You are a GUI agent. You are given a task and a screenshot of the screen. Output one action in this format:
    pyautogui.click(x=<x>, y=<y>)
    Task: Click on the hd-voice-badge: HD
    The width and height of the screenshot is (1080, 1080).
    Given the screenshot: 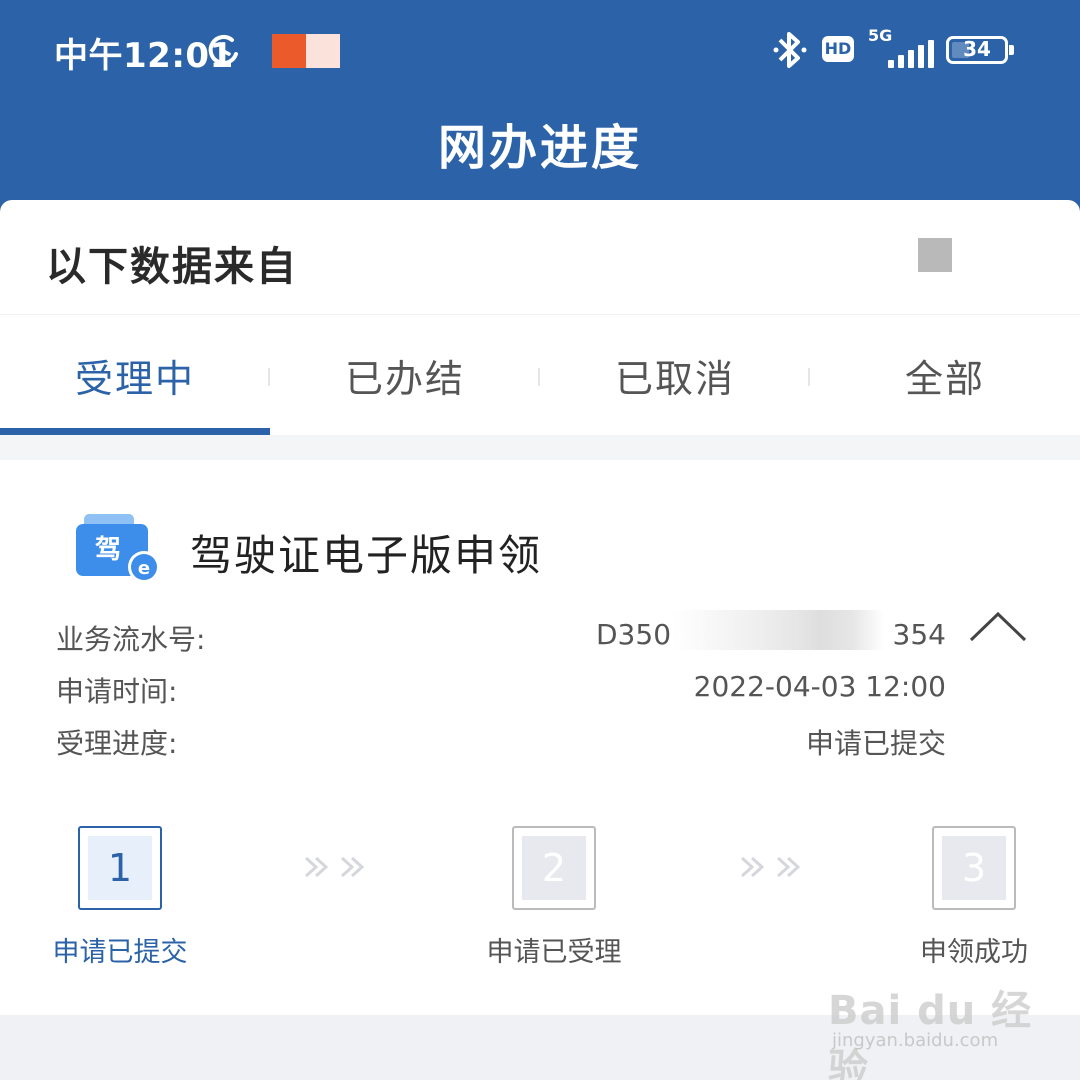 What is the action you would take?
    pyautogui.click(x=838, y=49)
    